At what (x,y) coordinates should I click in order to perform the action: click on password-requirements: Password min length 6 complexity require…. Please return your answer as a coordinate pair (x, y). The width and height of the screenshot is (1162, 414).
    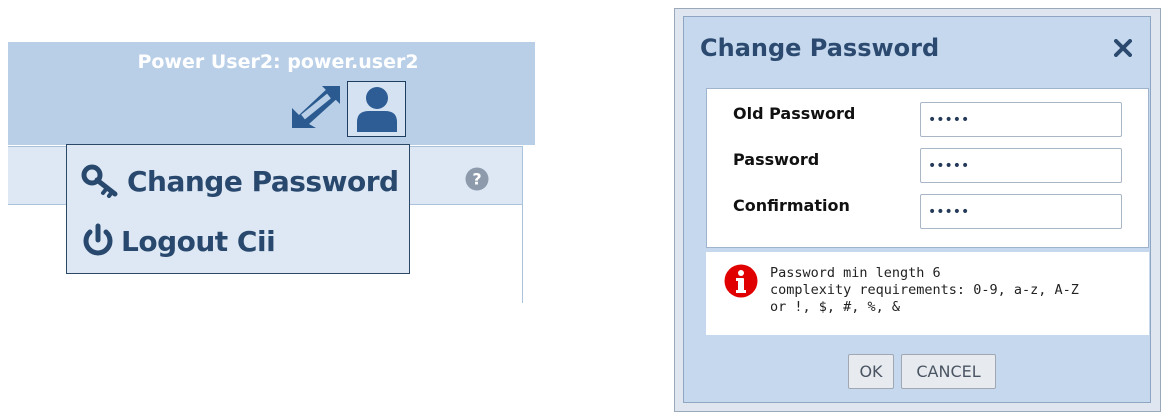
    Looking at the image, I should click on (927, 293).